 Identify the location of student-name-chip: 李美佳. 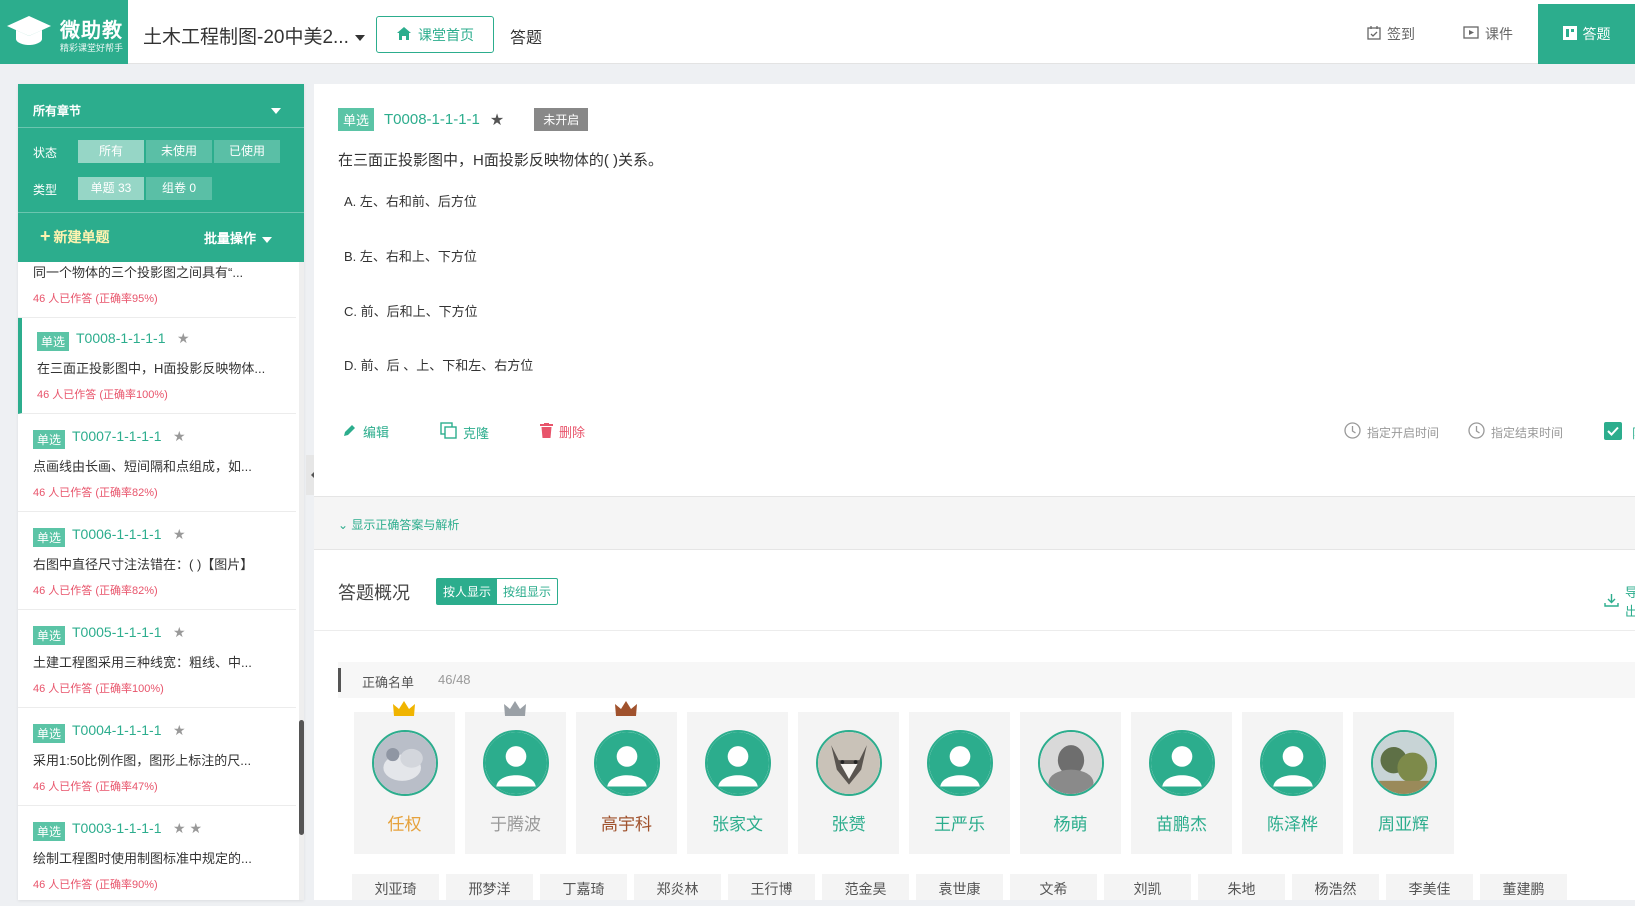
(1429, 887).